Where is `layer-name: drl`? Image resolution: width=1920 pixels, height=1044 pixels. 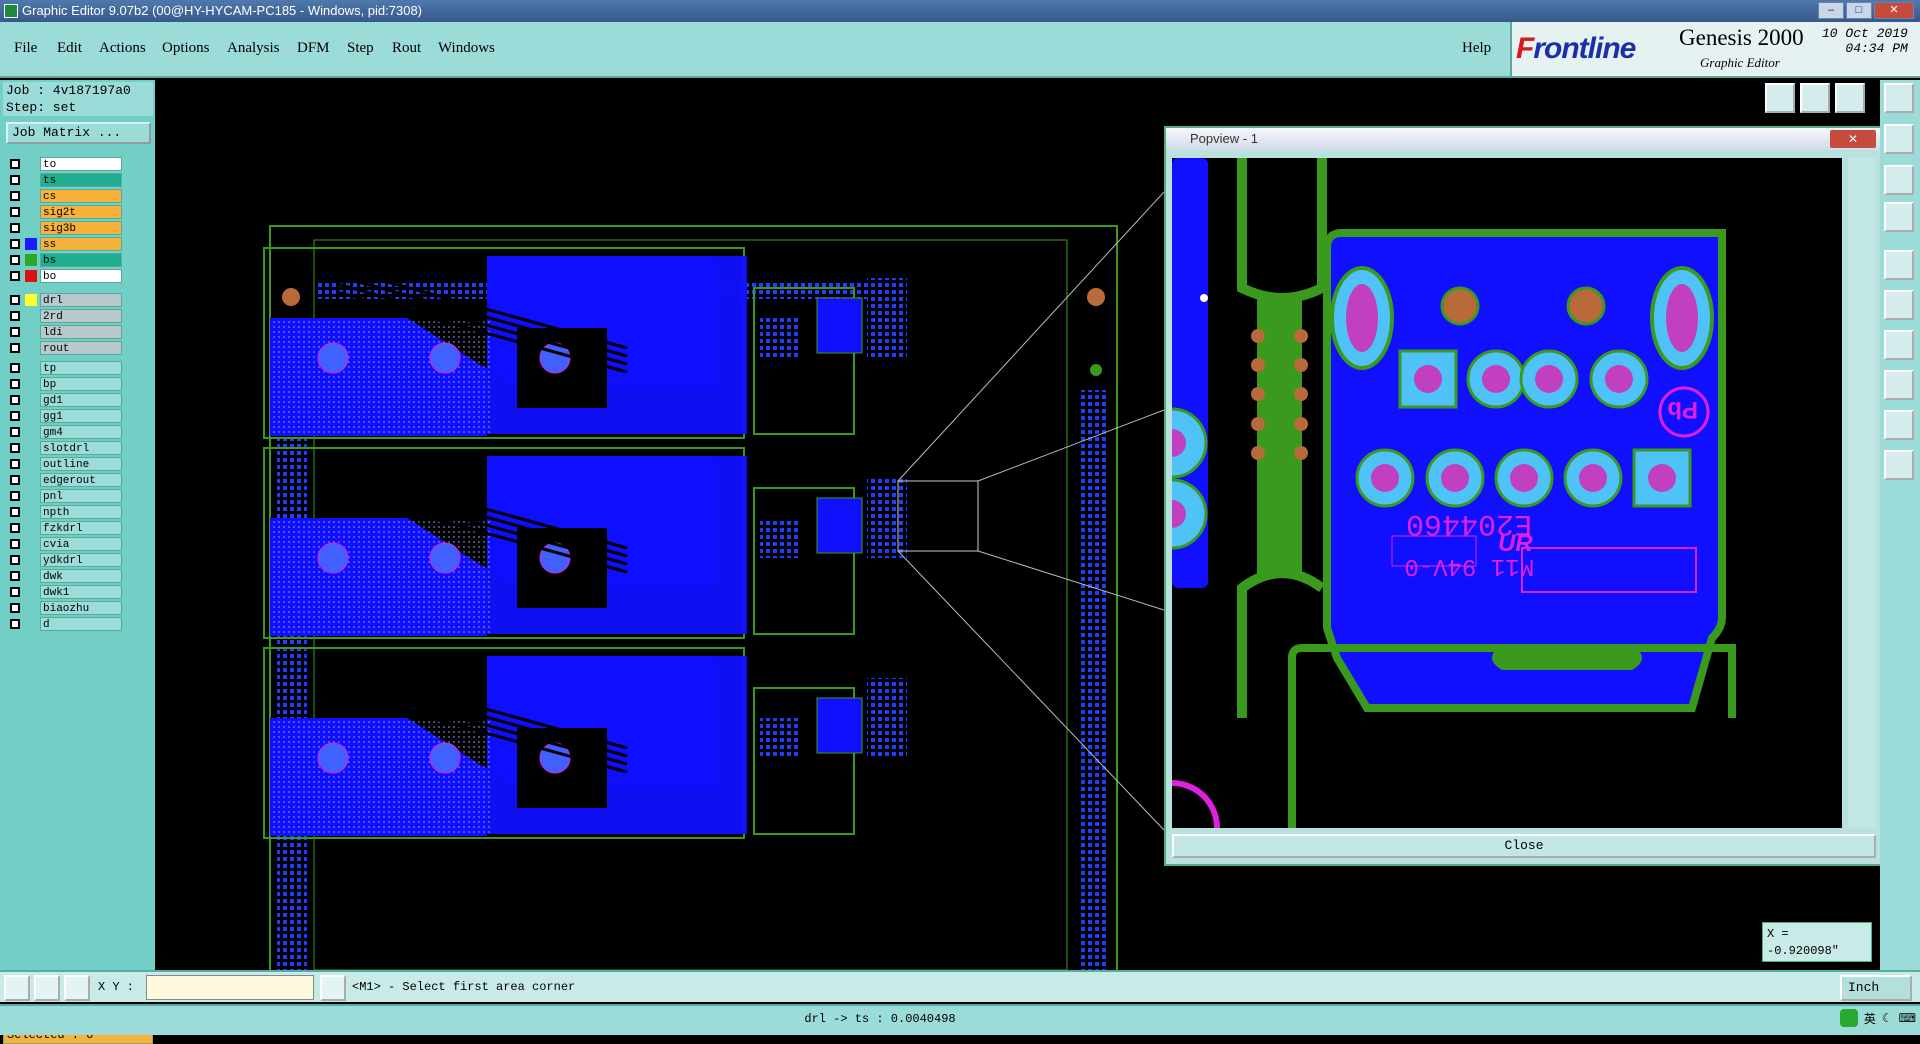
layer-name: drl is located at coordinates (81, 300).